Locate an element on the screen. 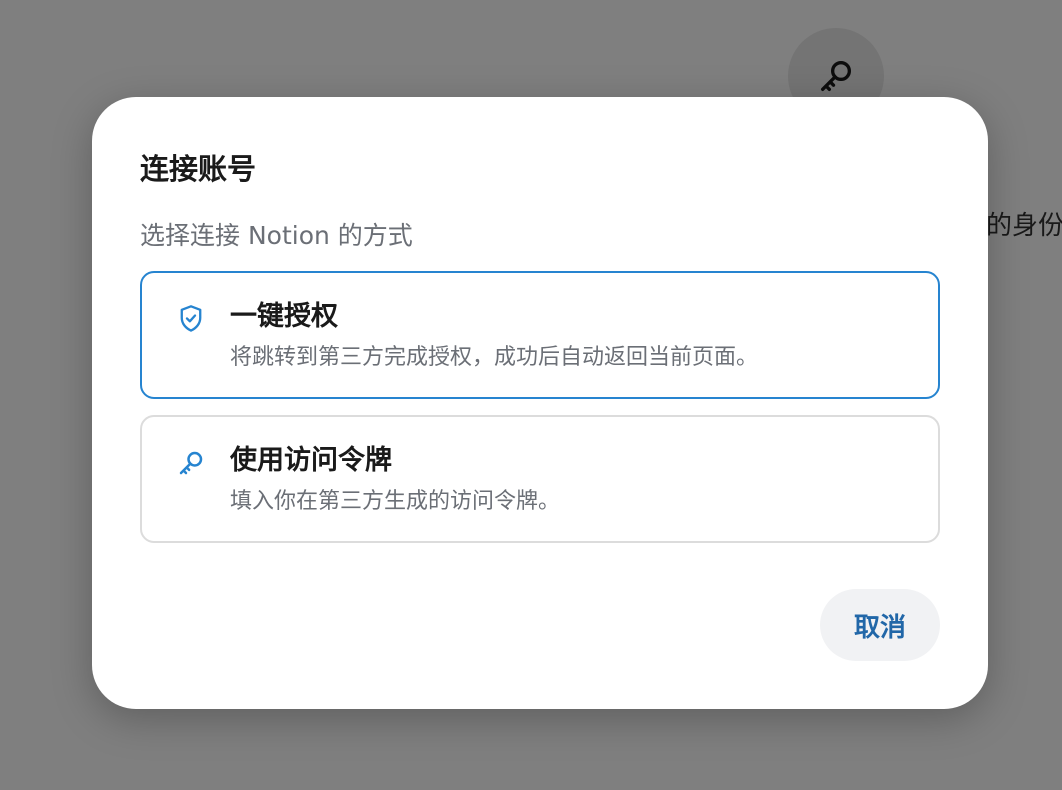  cancel-button: 取消 is located at coordinates (880, 625).